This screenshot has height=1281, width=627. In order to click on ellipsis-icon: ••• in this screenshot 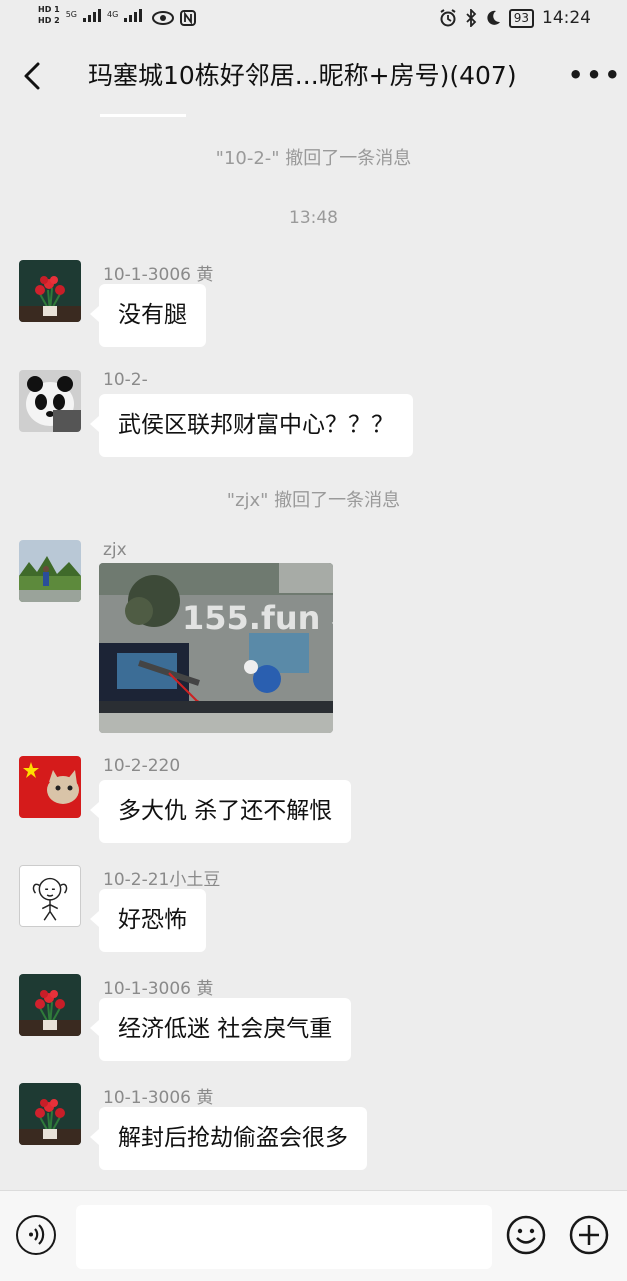, I will do `click(595, 75)`.